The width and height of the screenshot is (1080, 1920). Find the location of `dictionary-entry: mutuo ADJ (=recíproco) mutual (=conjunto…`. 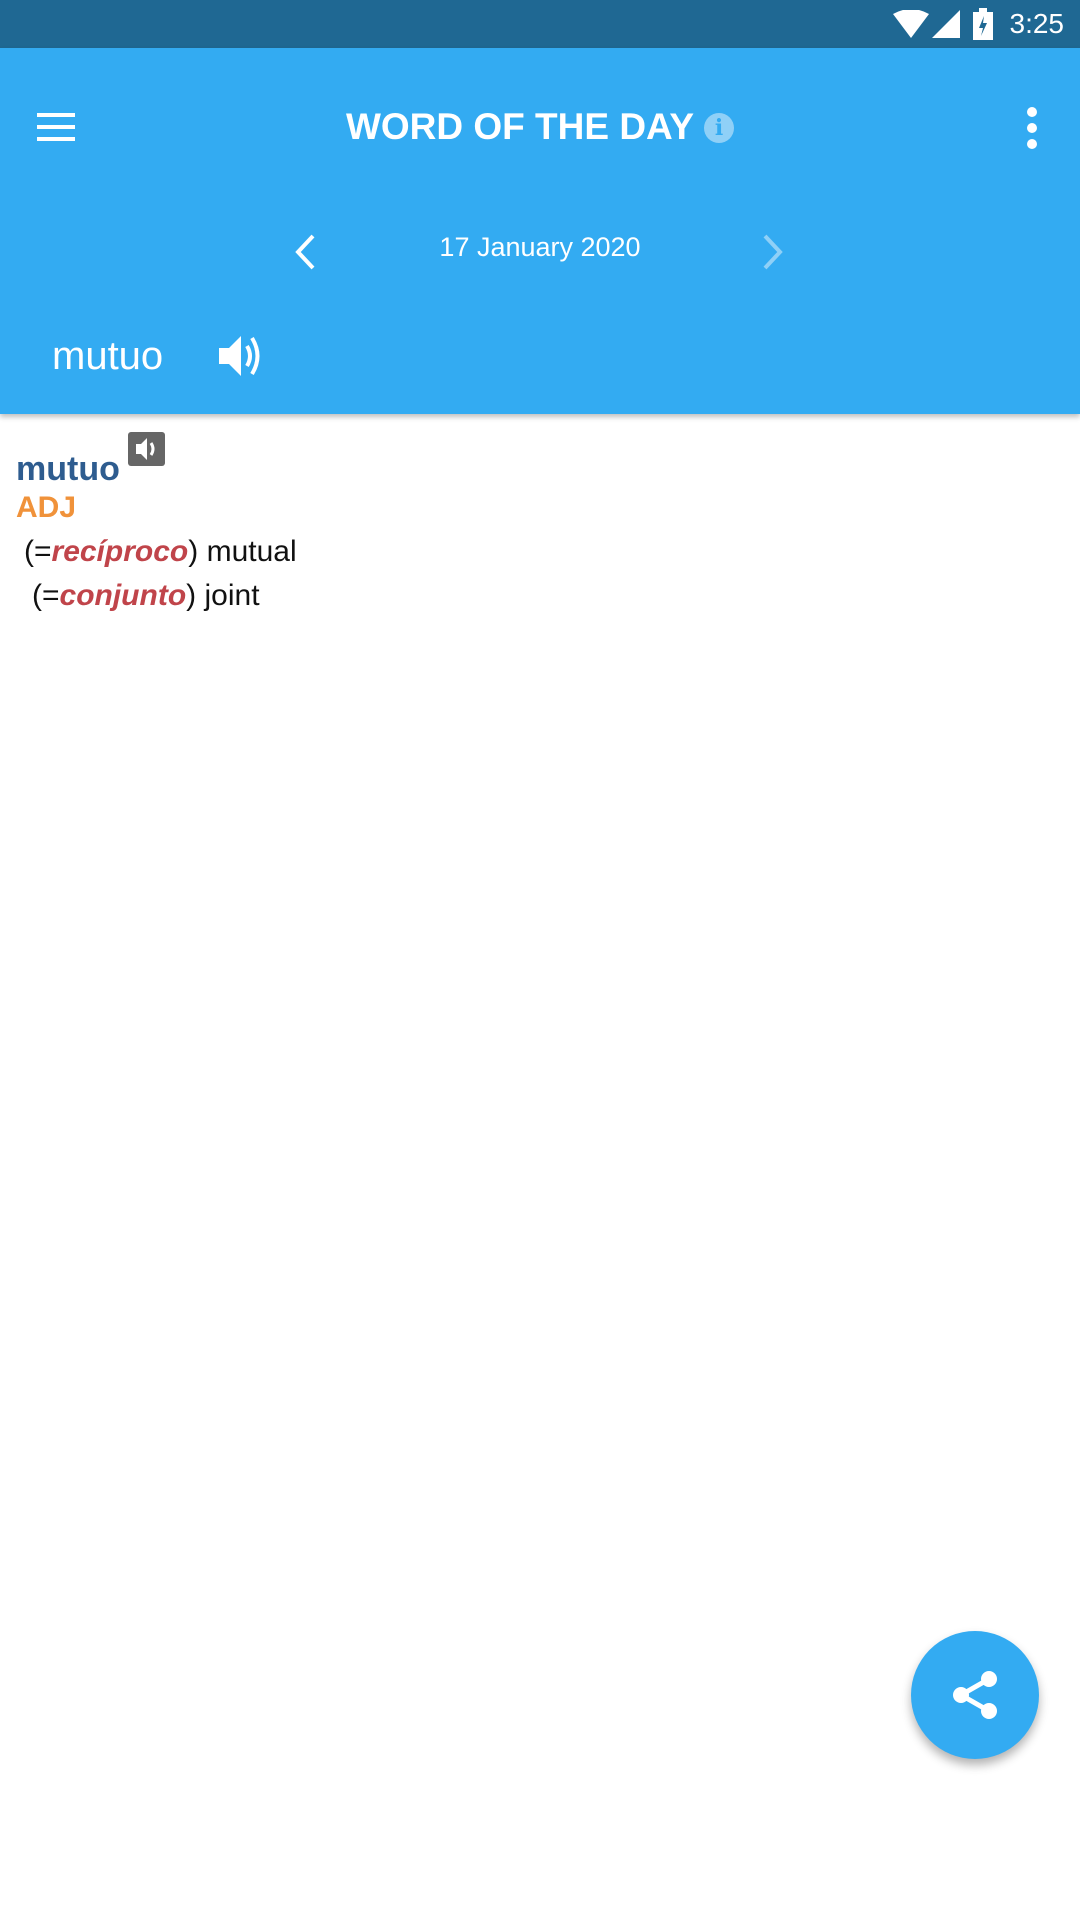

dictionary-entry: mutuo ADJ (=recíproco) mutual (=conjunto… is located at coordinates (156, 522).